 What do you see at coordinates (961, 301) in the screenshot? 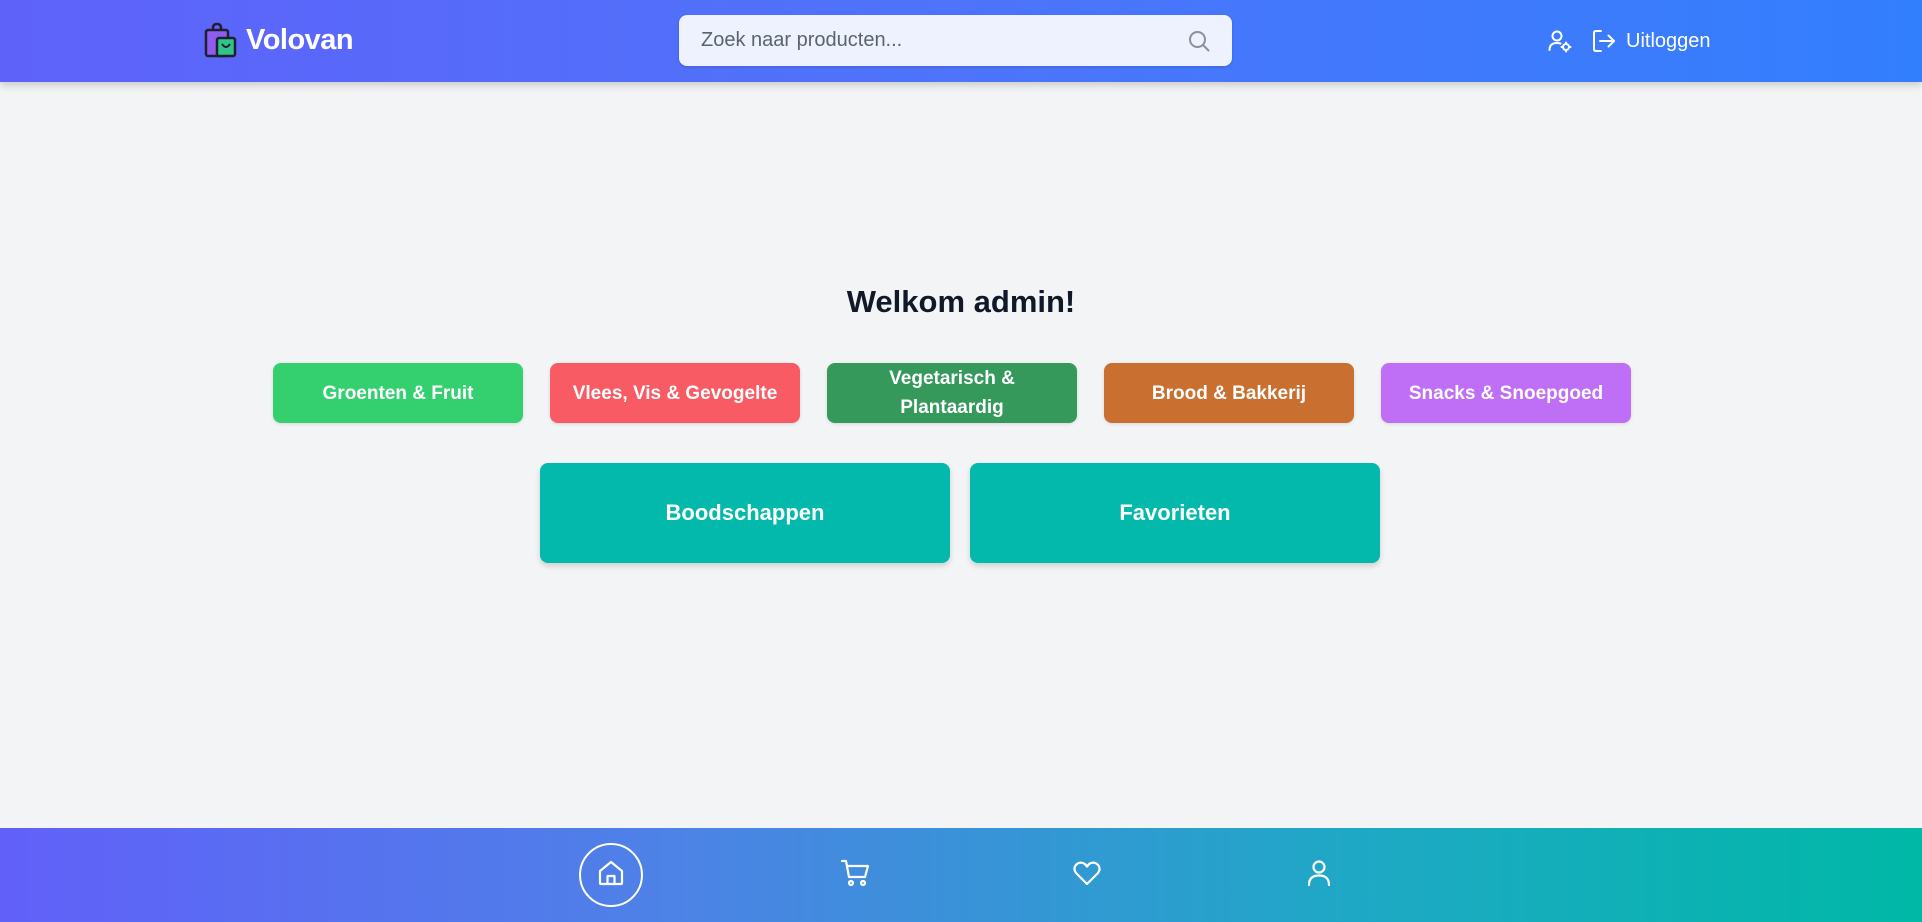
I see `welcome-heading: Welkom admin!` at bounding box center [961, 301].